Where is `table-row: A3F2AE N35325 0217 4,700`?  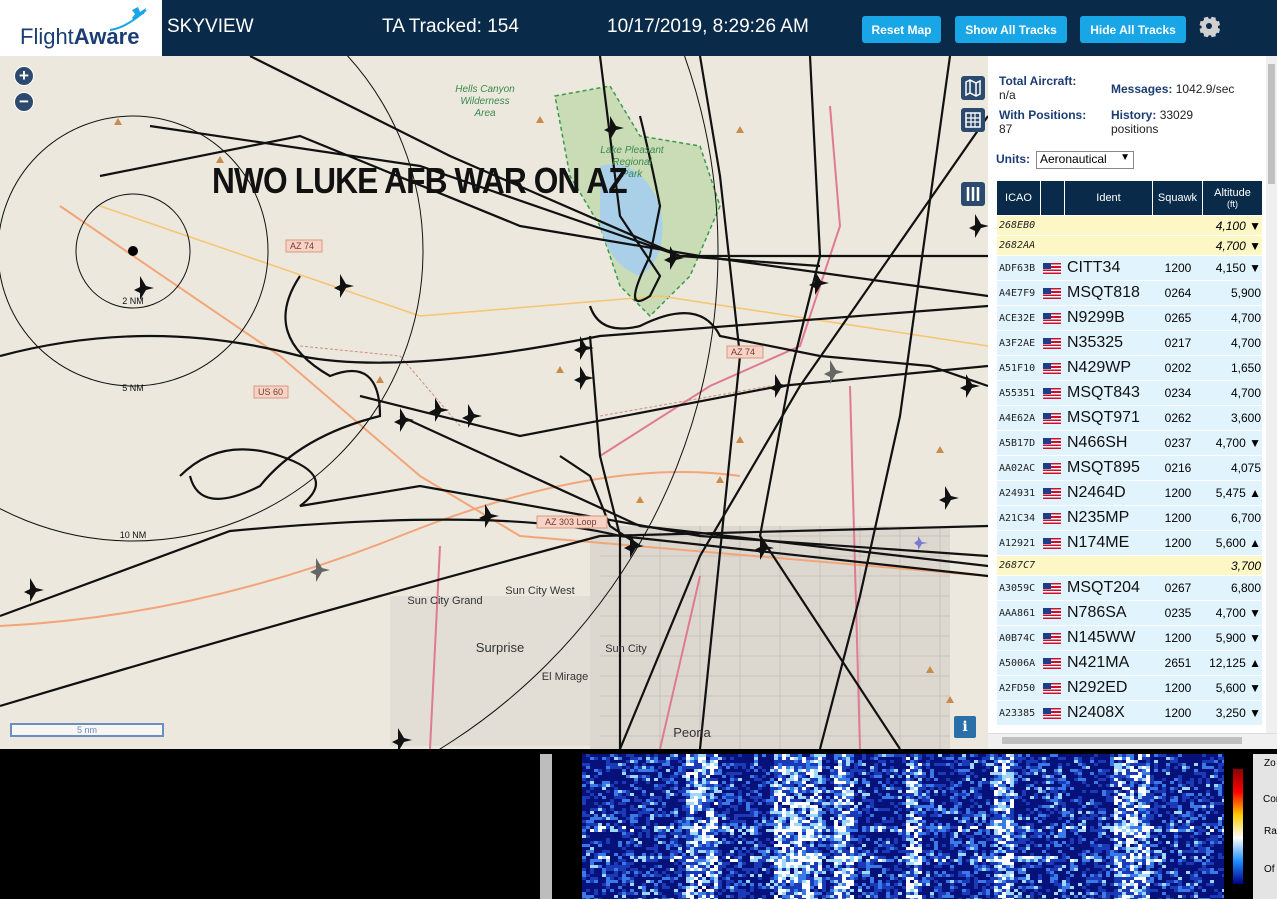
table-row: A3F2AE N35325 0217 4,700 is located at coordinates (1129, 343).